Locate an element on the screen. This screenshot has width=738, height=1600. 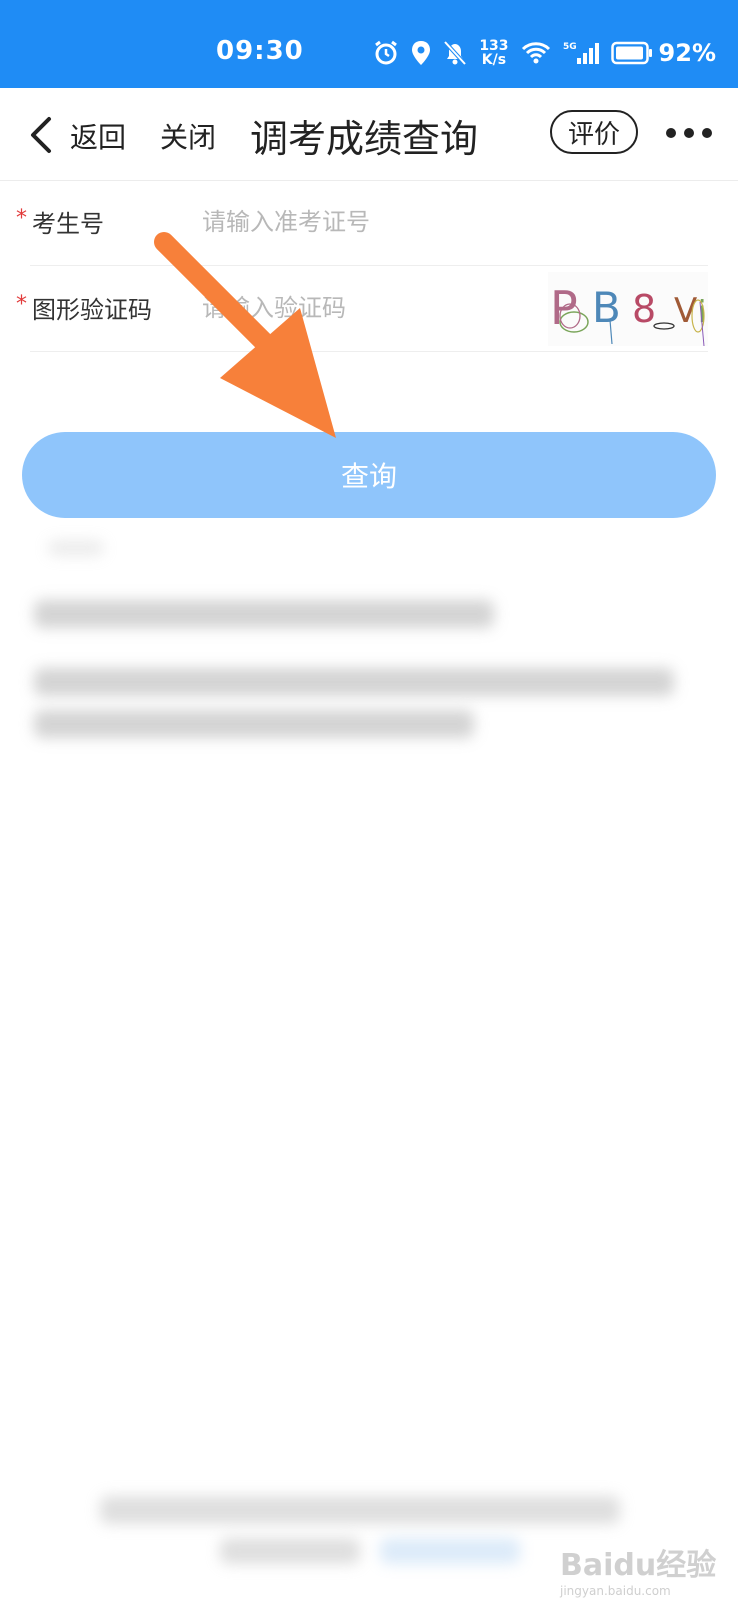
back-button: 返回 is located at coordinates (98, 136).